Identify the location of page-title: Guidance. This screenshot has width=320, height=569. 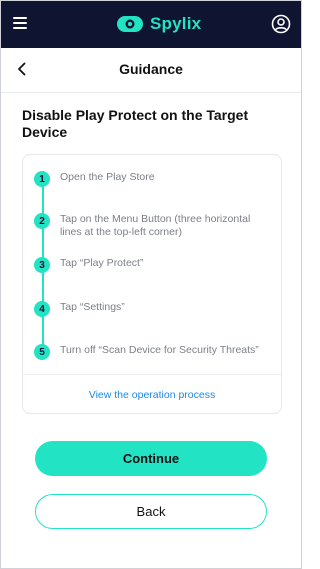
(151, 69).